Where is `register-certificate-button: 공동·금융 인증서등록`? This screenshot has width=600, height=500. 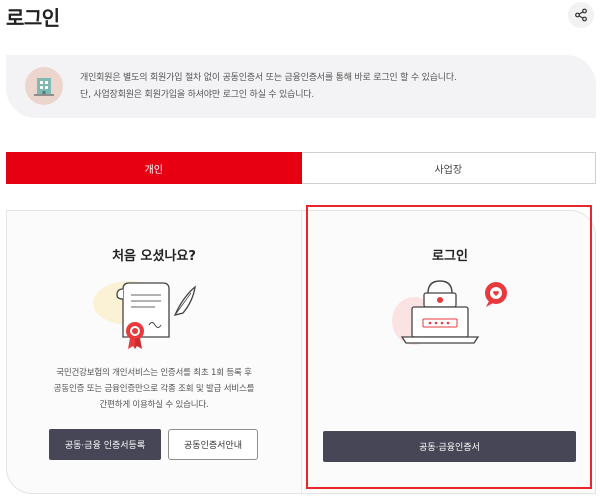
register-certificate-button: 공동·금융 인증서등록 is located at coordinates (105, 444).